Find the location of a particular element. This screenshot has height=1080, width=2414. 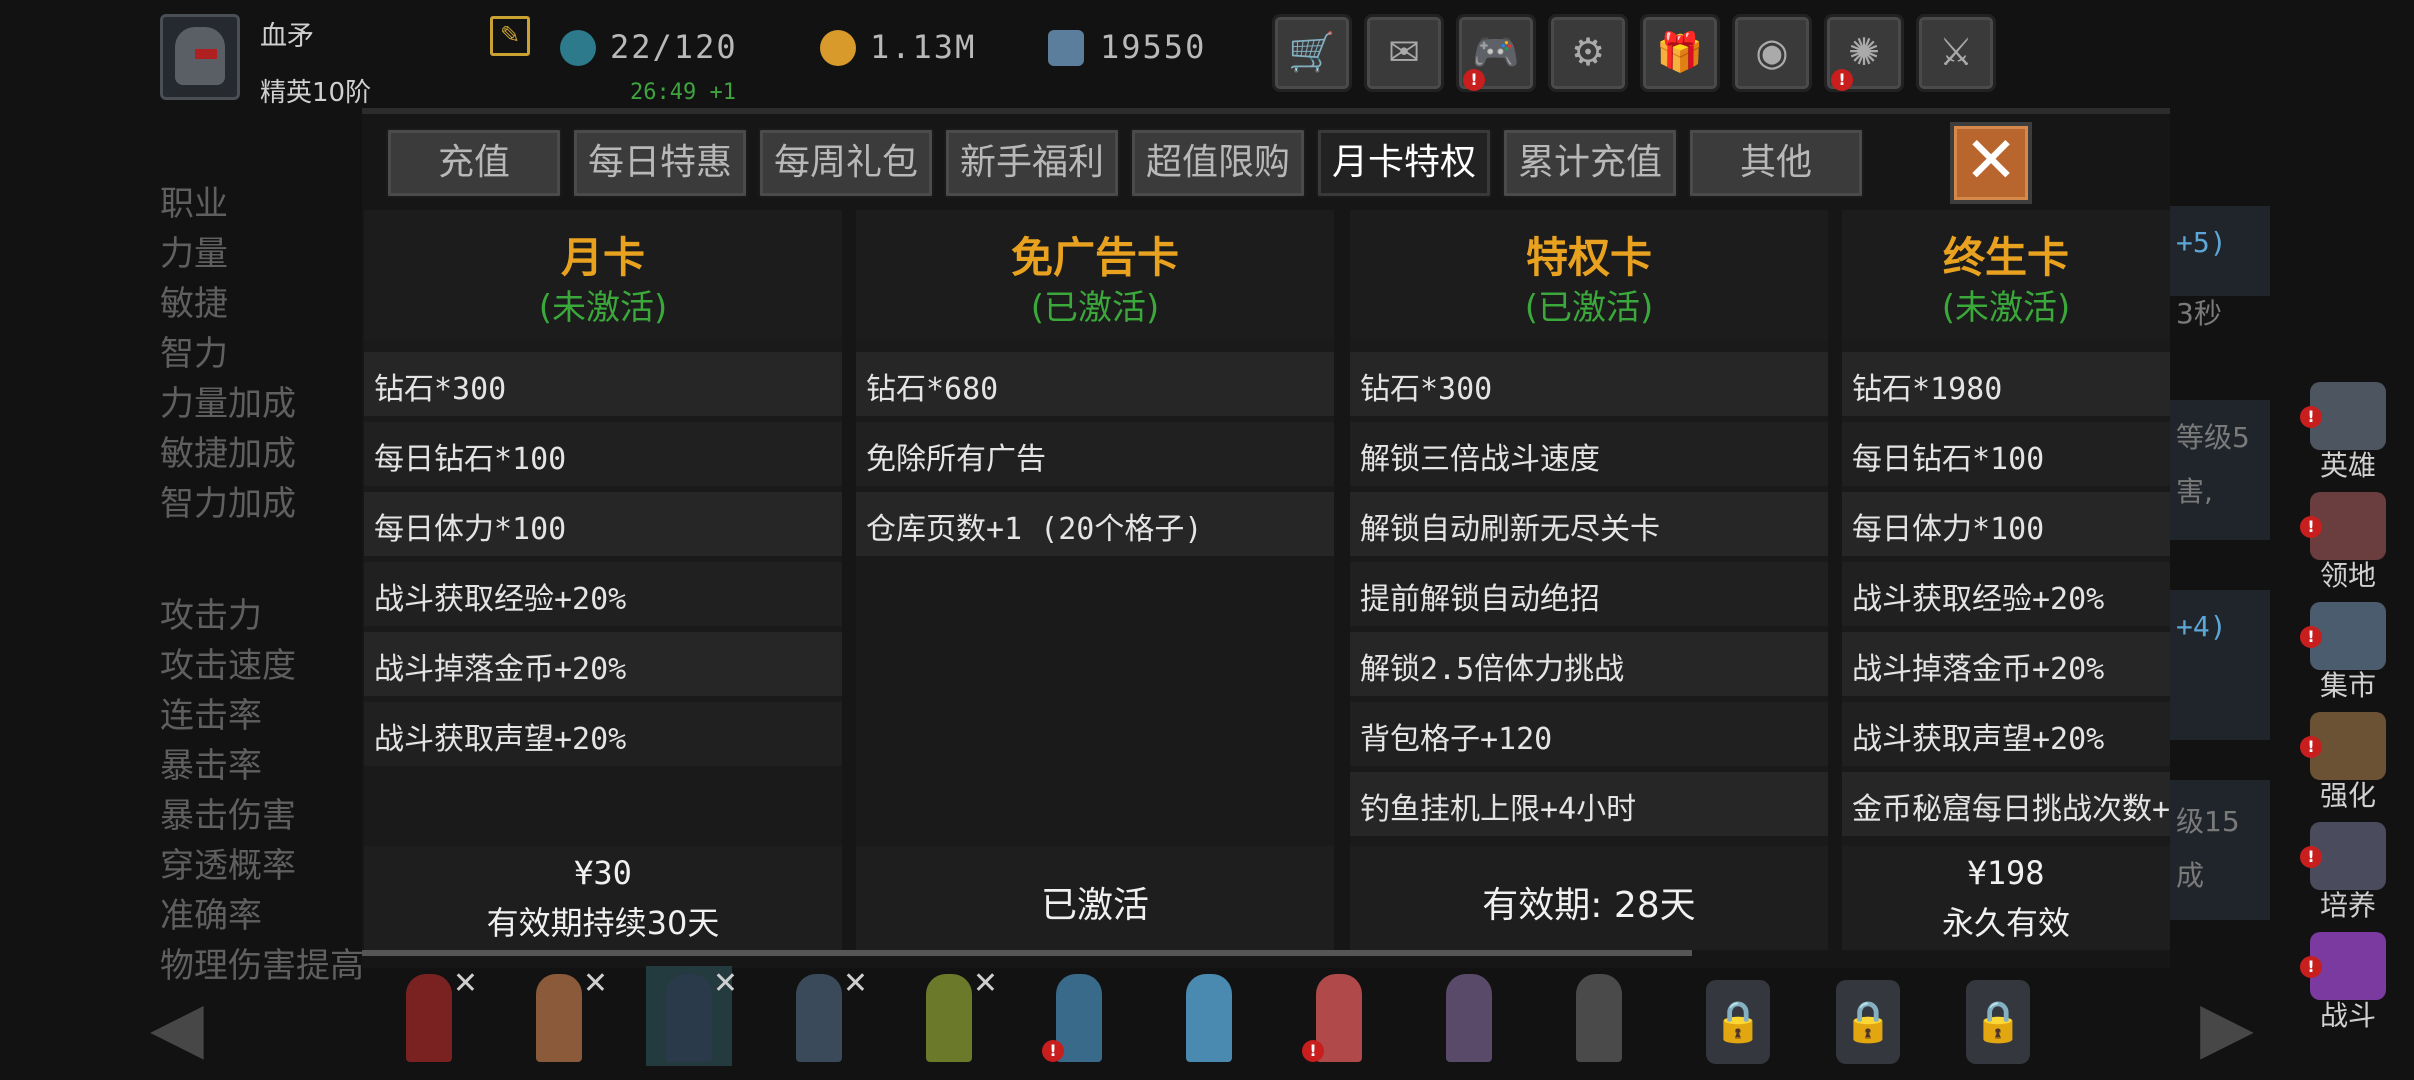

card-item: 金币秘窟每日挑战次数+ is located at coordinates (2006, 804).